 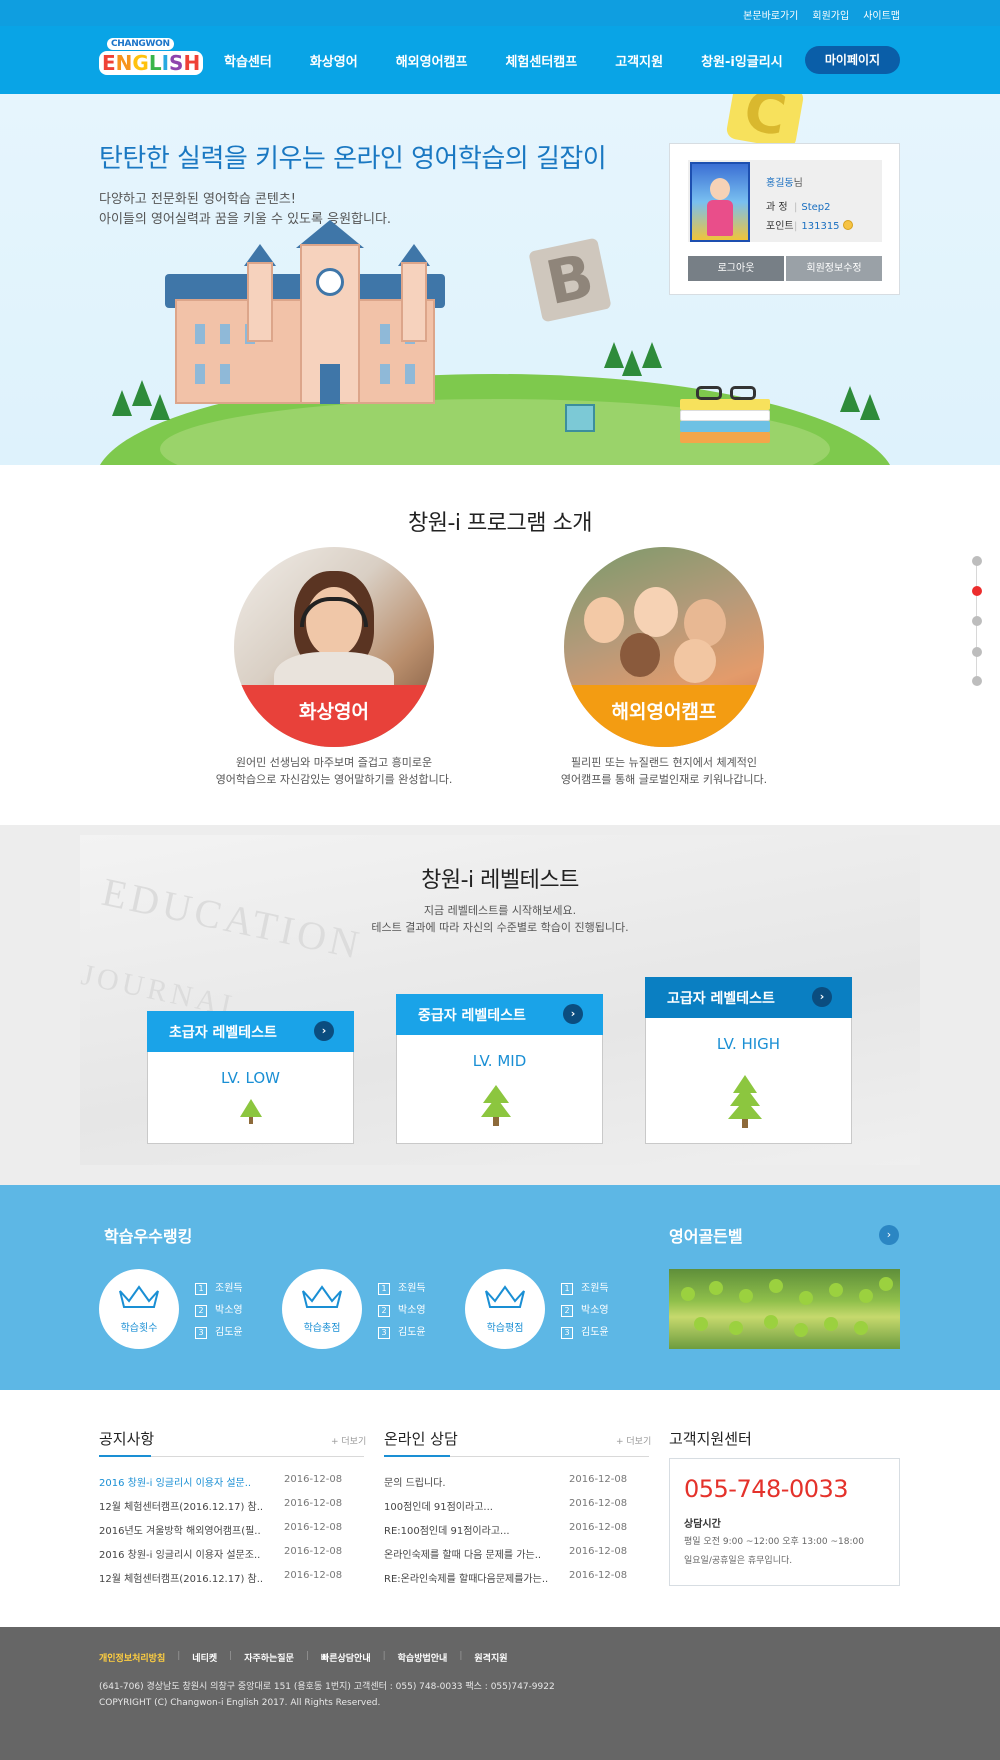 I want to click on list-item: RE:온라인숙제를 할때다음문제를가는.. 2016-12-08, so click(x=516, y=1582).